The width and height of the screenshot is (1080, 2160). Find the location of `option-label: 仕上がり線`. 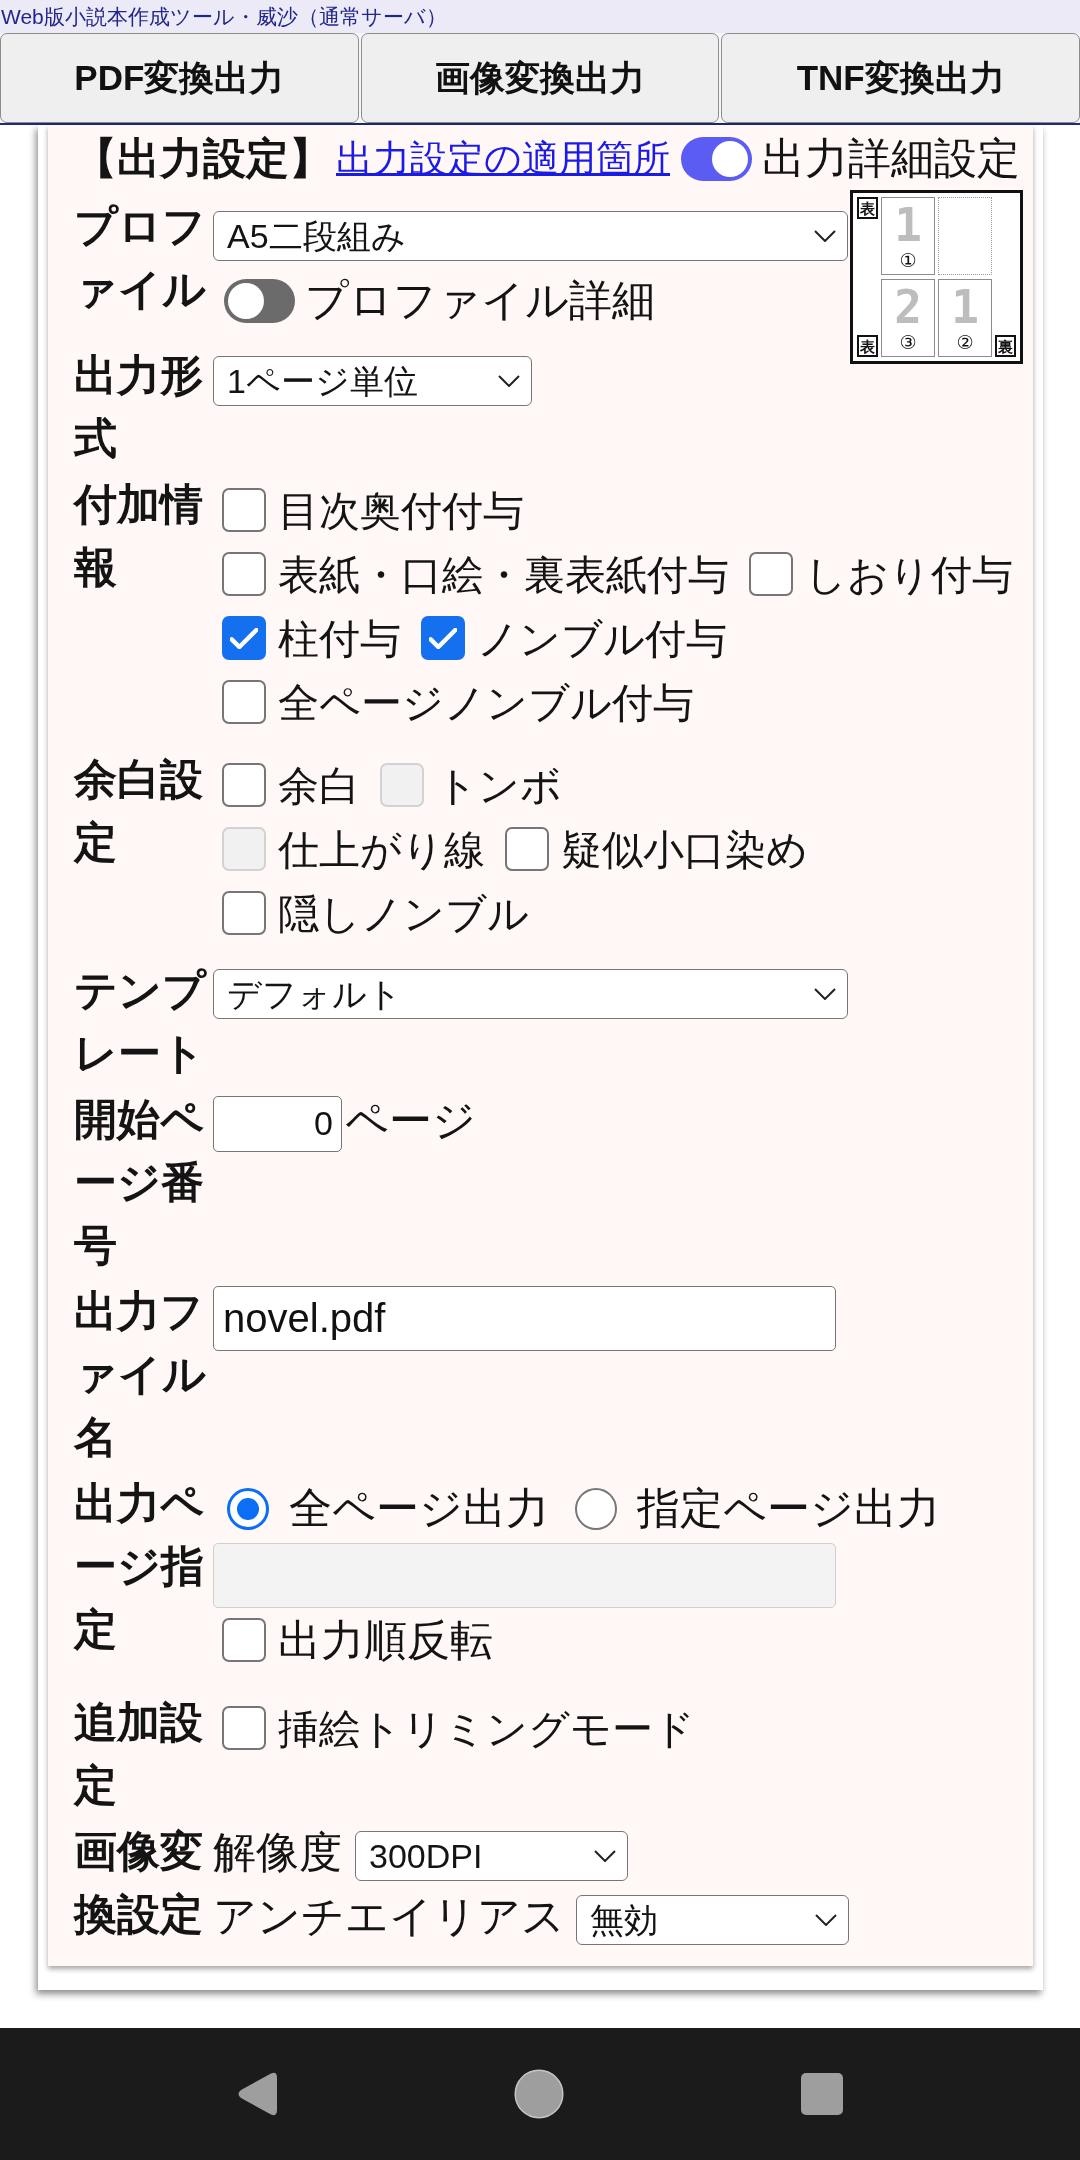

option-label: 仕上がり線 is located at coordinates (381, 850).